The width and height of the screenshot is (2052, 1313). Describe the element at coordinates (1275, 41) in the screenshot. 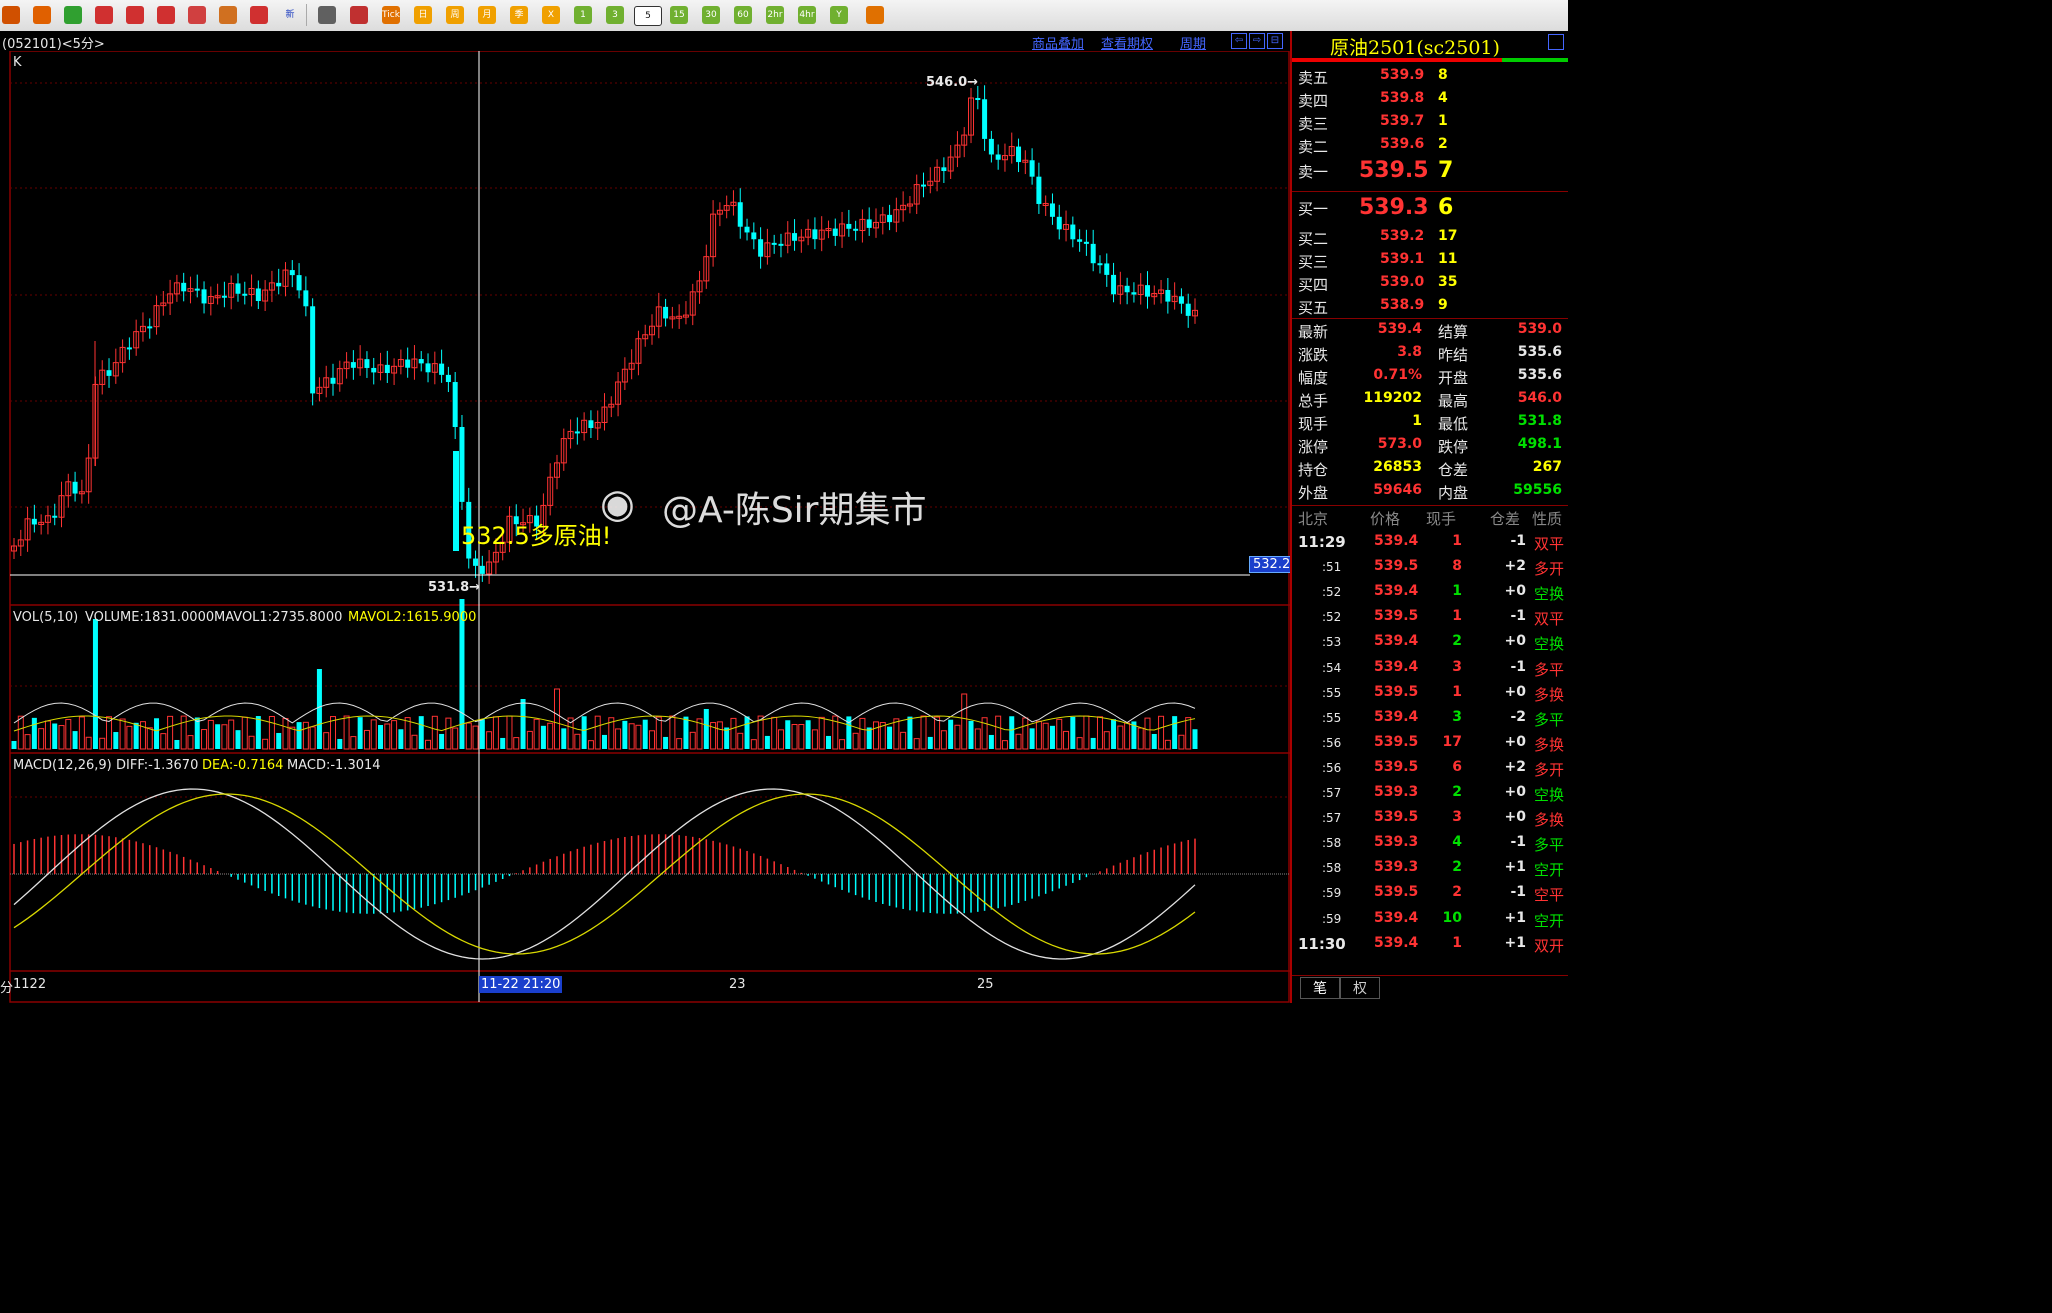

I see `fit-icon: ⊟` at that location.